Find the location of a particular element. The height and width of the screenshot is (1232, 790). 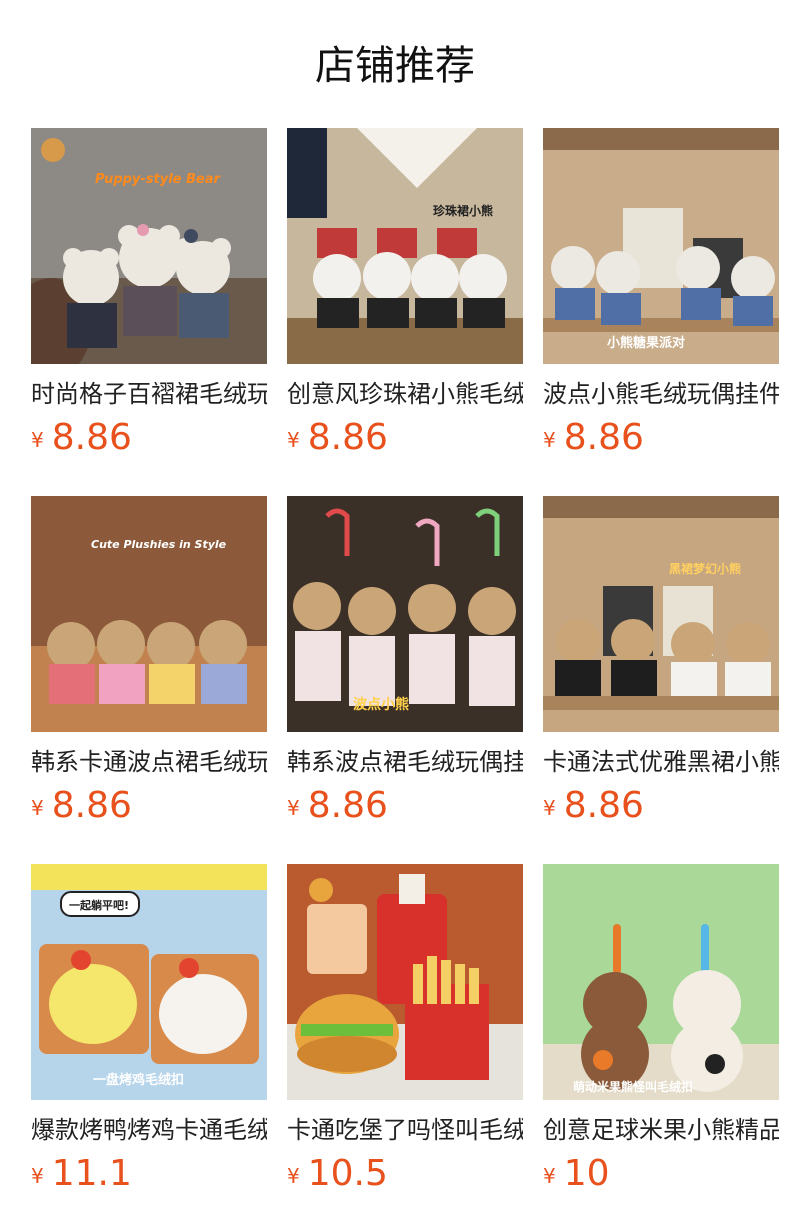

product-name: 时尚格子百褶裙毛绒玩偶挂件 is located at coordinates (149, 394).